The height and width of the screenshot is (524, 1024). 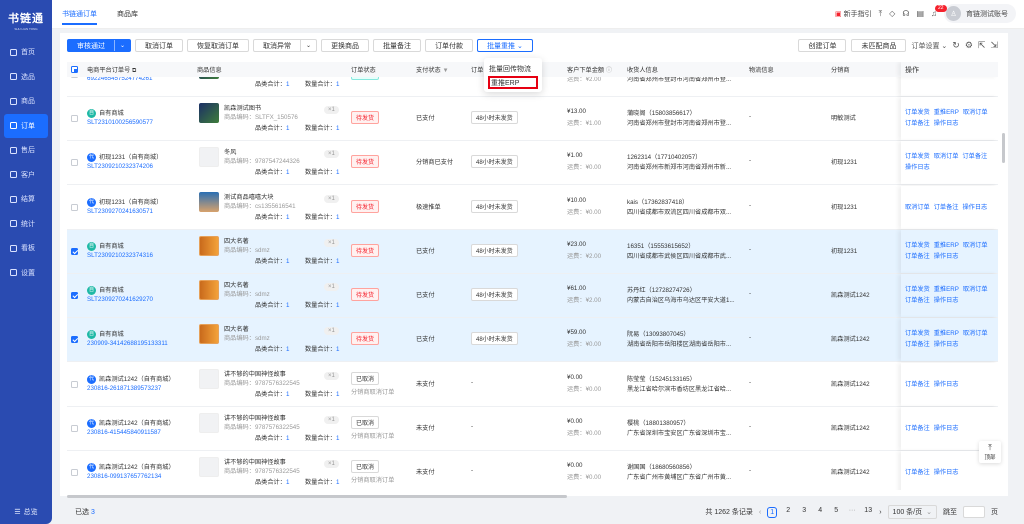 What do you see at coordinates (120, 299) in the screenshot?
I see `order-number-link: SLT2309270241629270` at bounding box center [120, 299].